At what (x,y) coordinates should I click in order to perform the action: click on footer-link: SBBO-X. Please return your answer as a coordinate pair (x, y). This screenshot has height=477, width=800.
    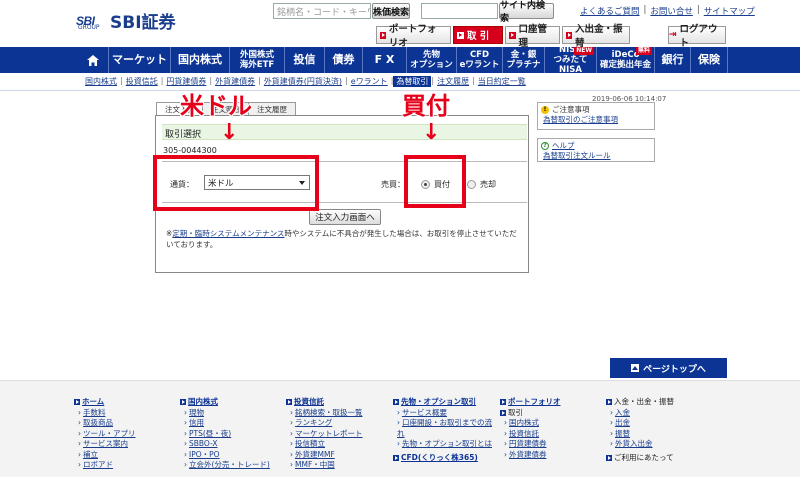
    Looking at the image, I should click on (225, 444).